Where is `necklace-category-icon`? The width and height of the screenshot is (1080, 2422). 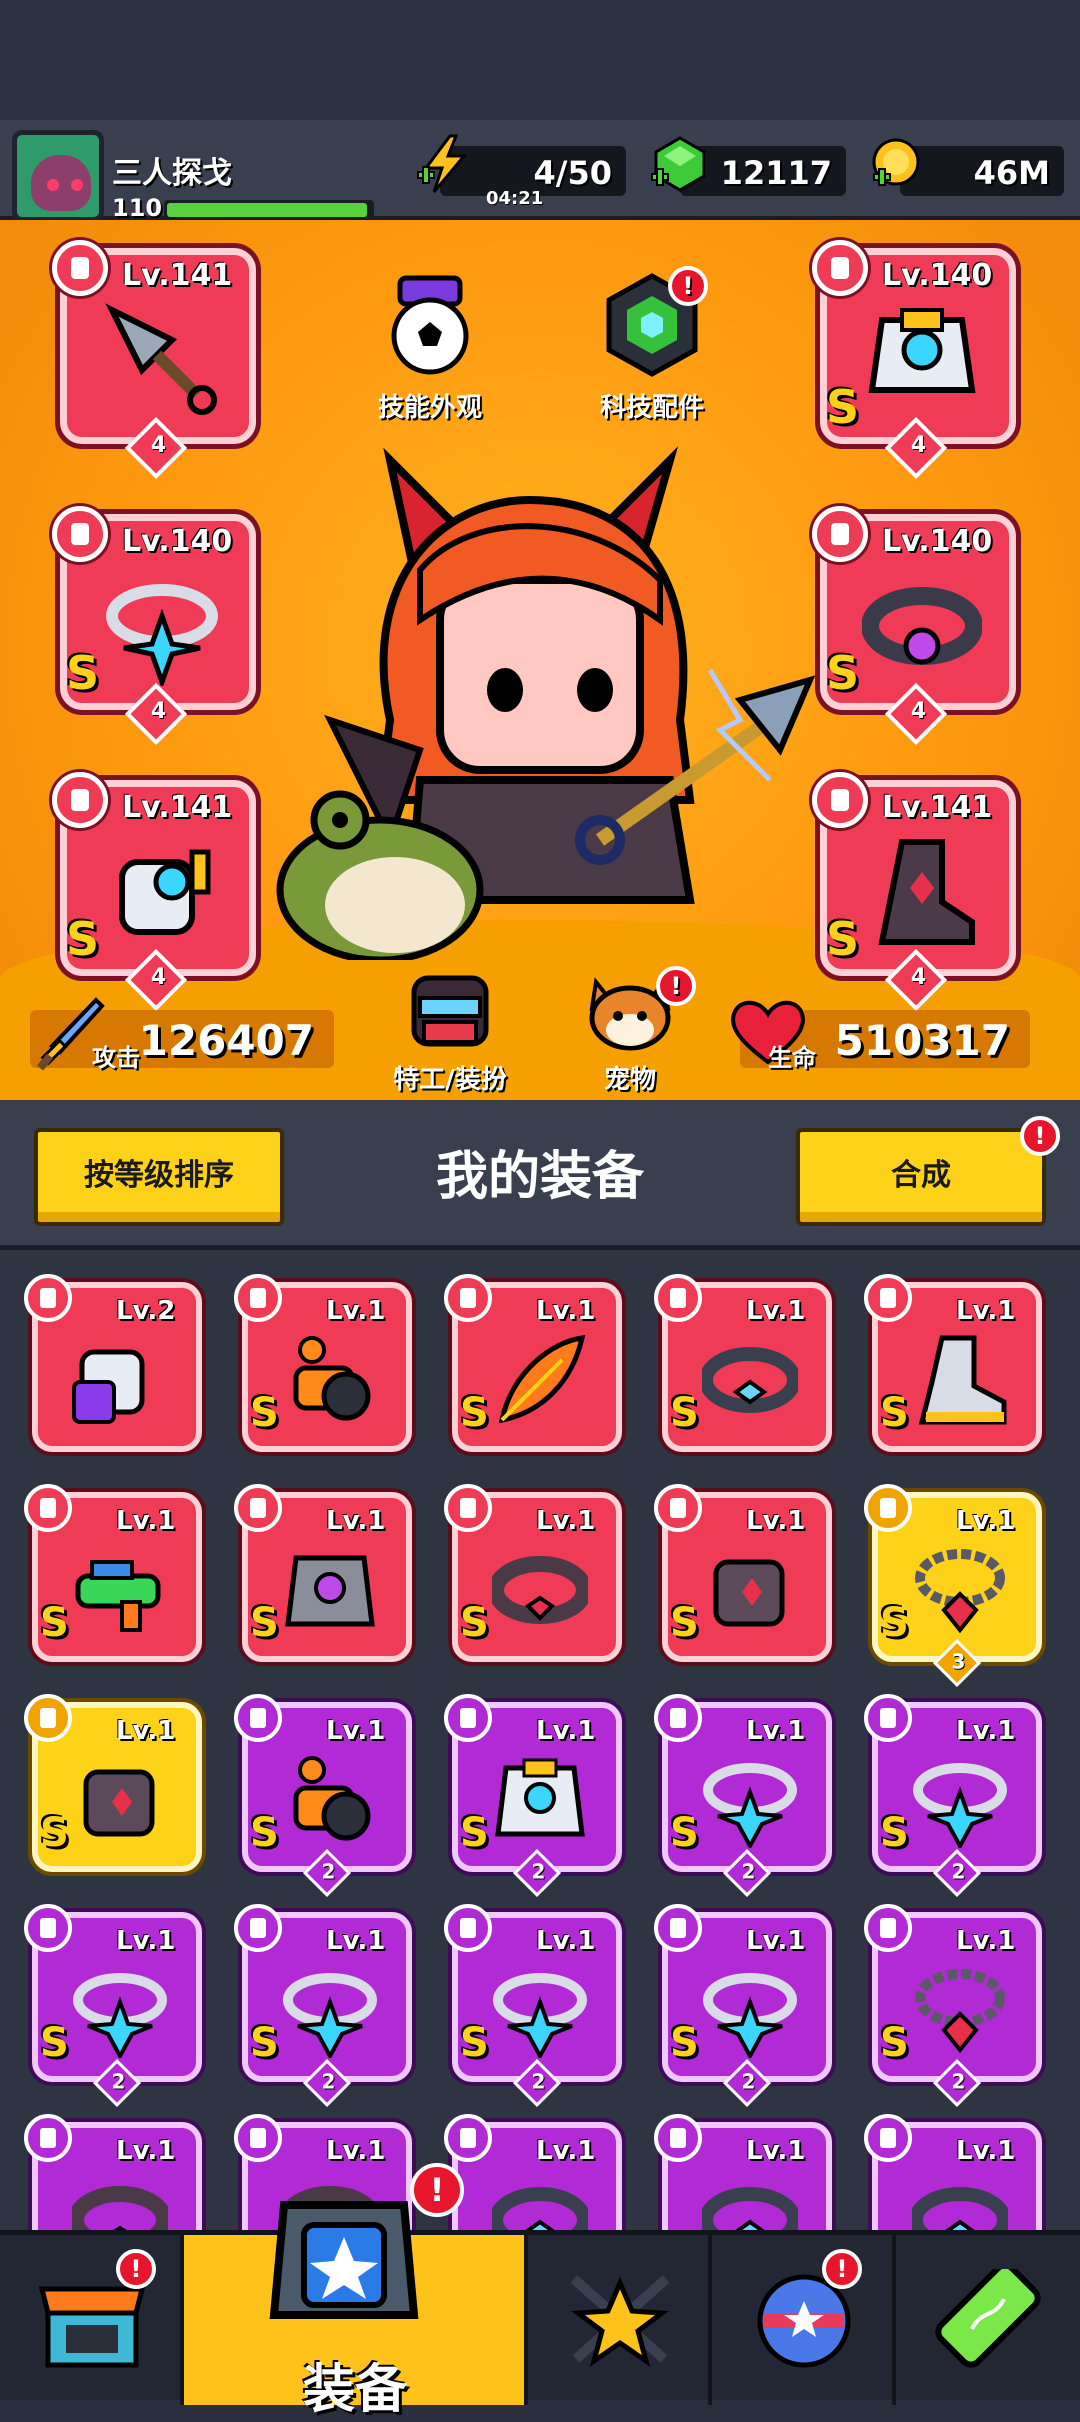
necklace-category-icon is located at coordinates (80, 534).